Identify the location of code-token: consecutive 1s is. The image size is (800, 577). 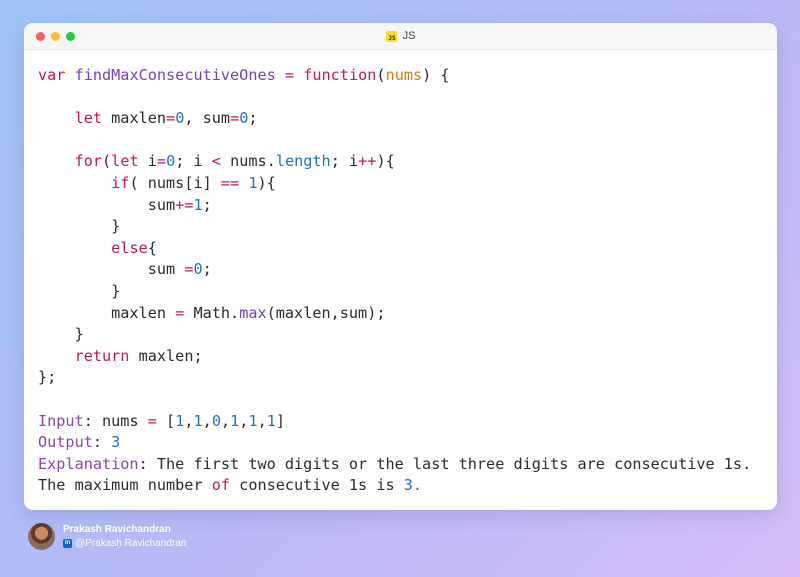
(317, 485).